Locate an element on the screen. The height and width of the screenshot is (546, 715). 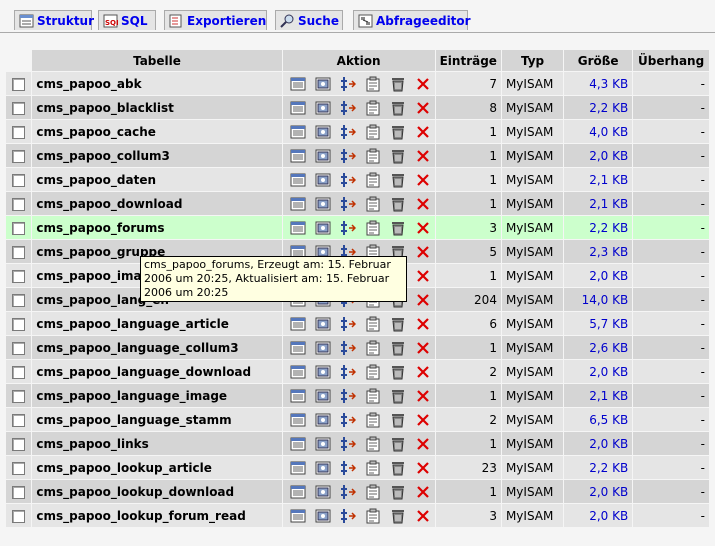
table-row: cms_papoo_language_image 1 MyISAM 2,1 KB - is located at coordinates (357, 395).